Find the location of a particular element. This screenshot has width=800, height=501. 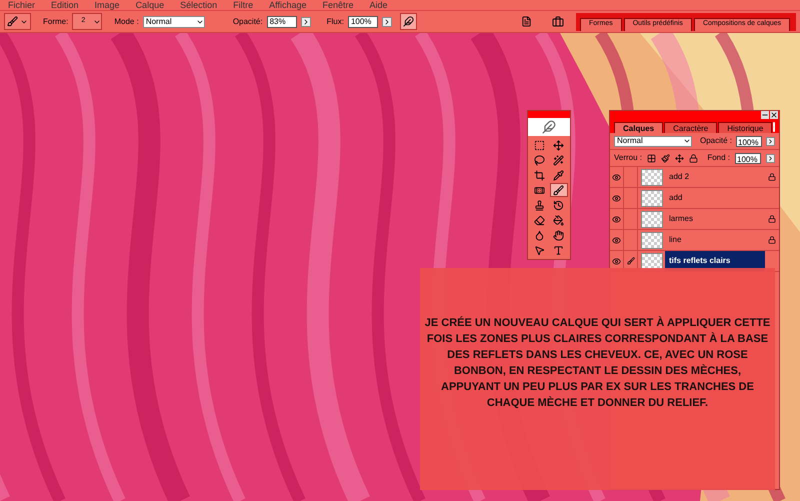

document-icon is located at coordinates (526, 21).